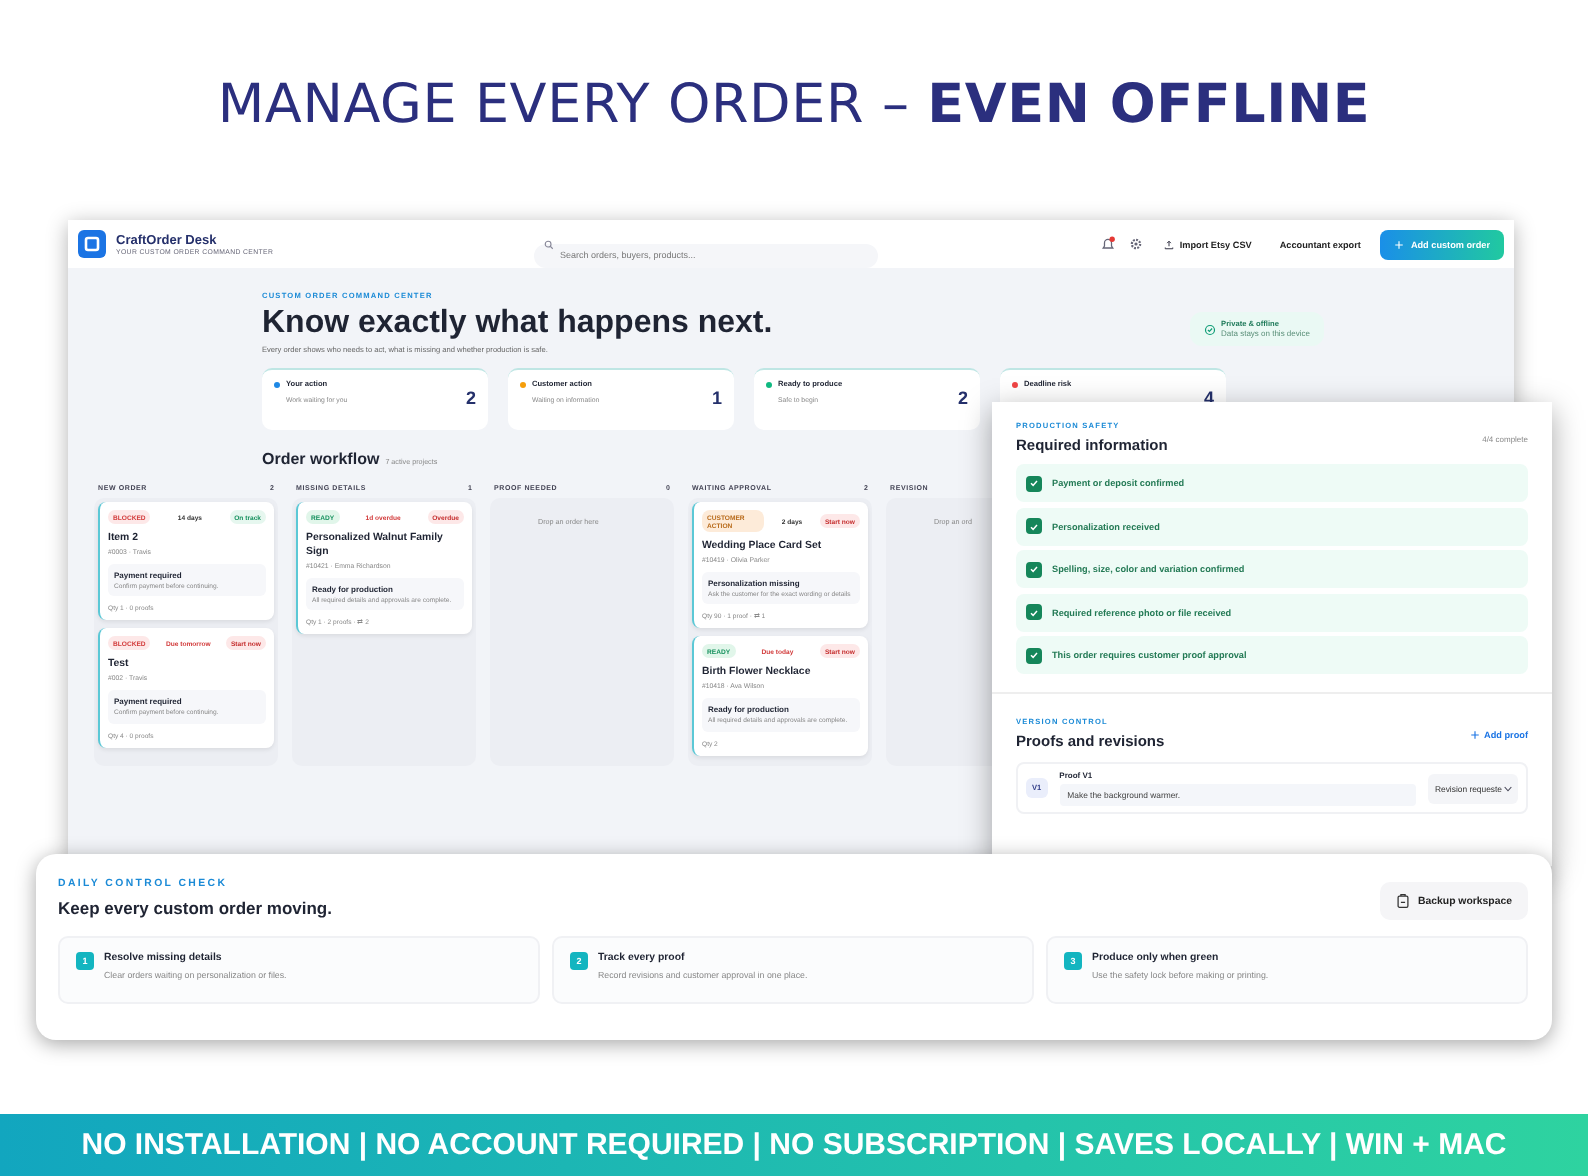  What do you see at coordinates (1209, 329) in the screenshot?
I see `check-circle-icon` at bounding box center [1209, 329].